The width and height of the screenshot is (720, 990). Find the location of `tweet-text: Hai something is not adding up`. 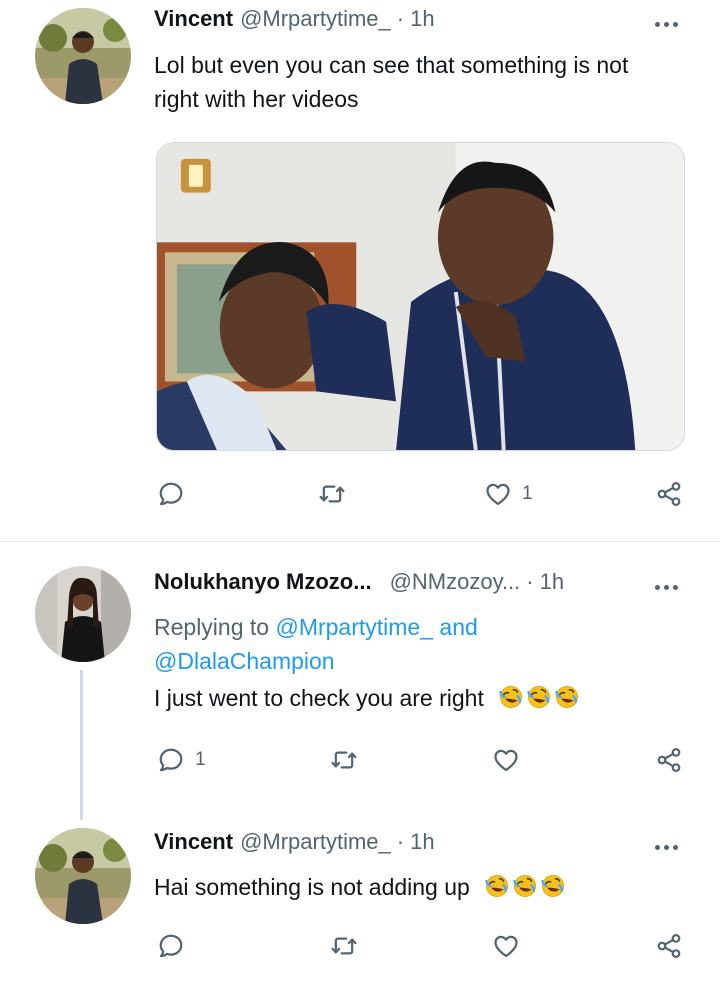

tweet-text: Hai something is not adding up is located at coordinates (360, 887).